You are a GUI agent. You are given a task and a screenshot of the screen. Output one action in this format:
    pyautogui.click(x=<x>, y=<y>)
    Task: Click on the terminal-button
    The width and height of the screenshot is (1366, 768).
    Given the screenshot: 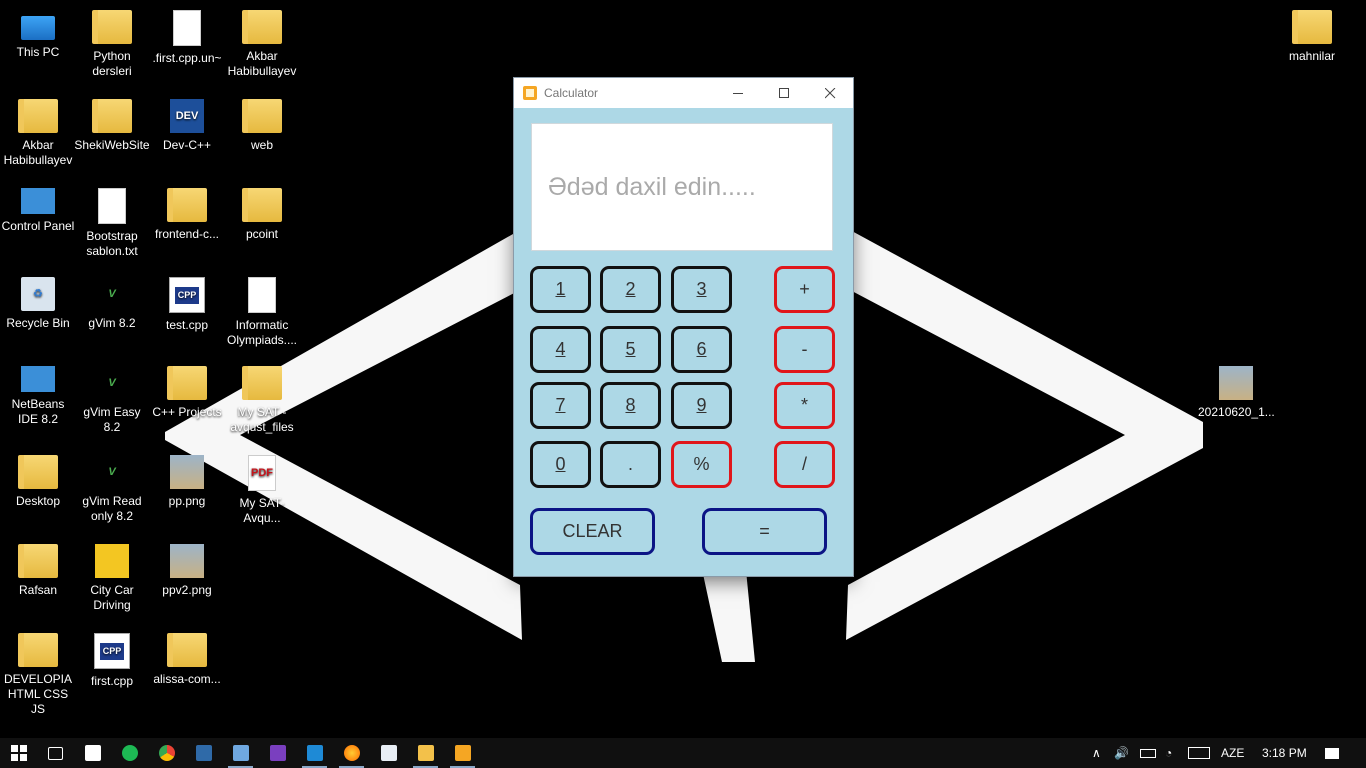 What is the action you would take?
    pyautogui.click(x=203, y=753)
    